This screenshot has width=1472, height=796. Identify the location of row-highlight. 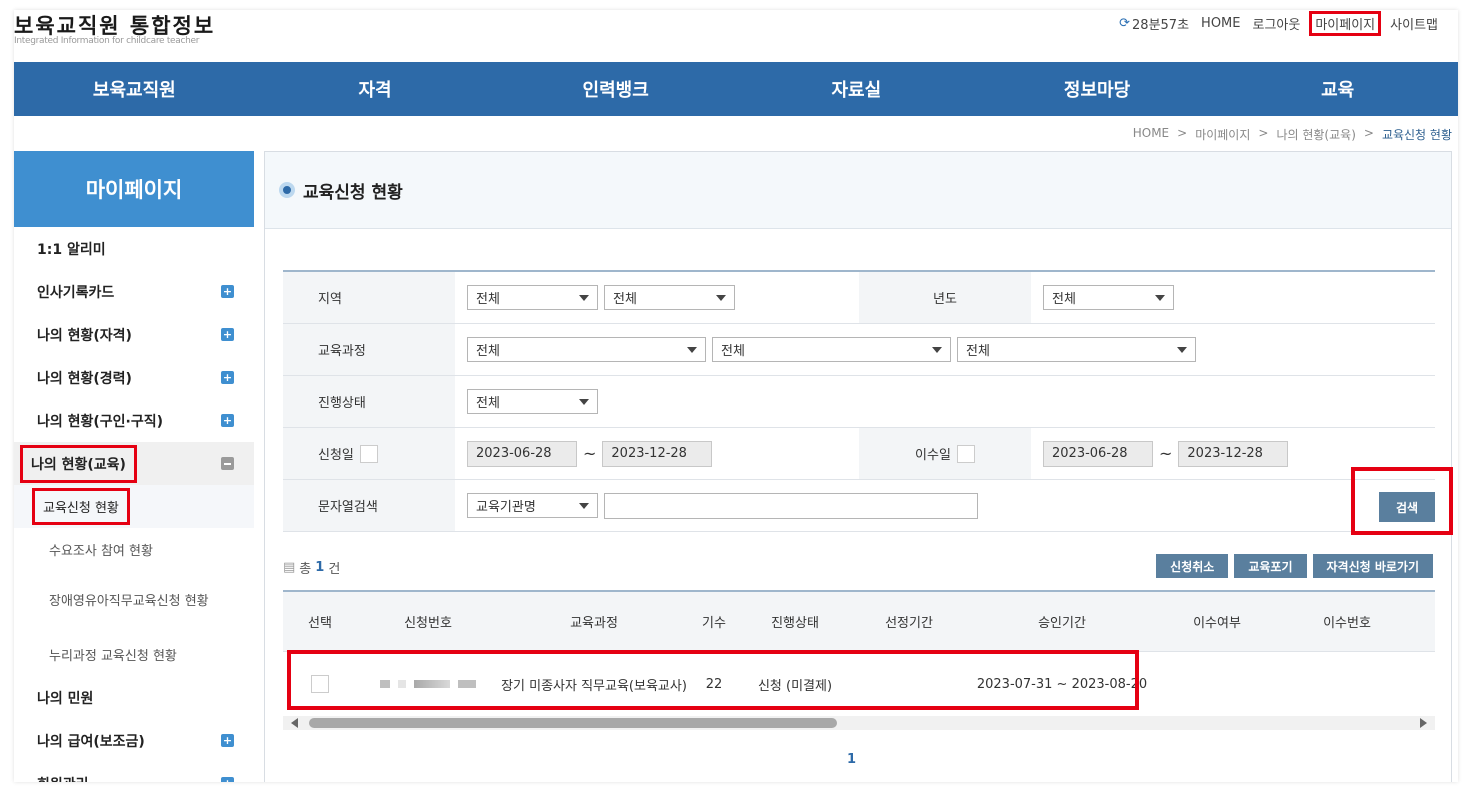
(713, 680).